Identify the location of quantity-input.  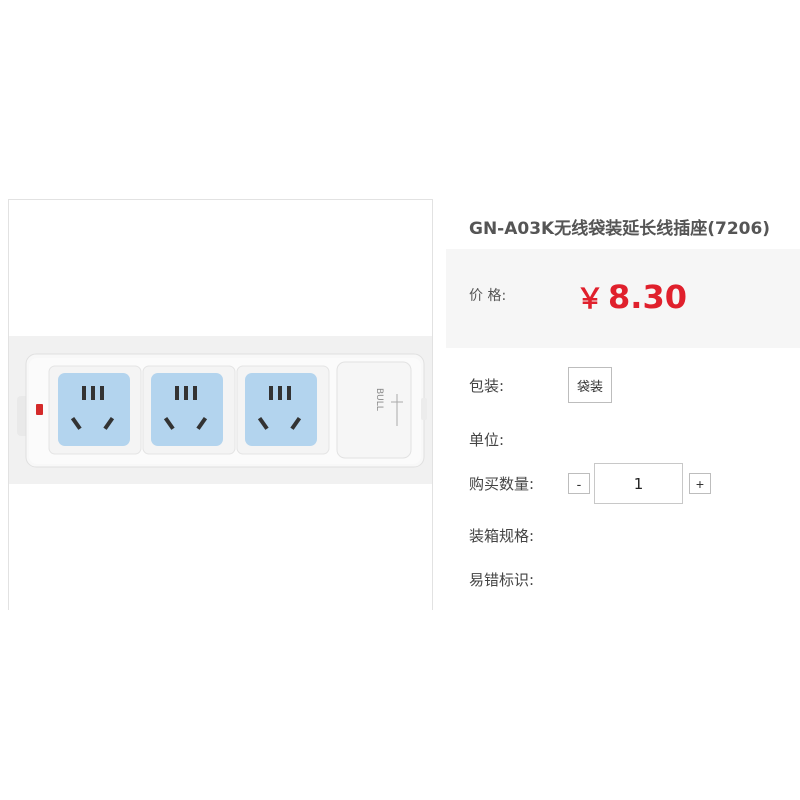
(638, 483).